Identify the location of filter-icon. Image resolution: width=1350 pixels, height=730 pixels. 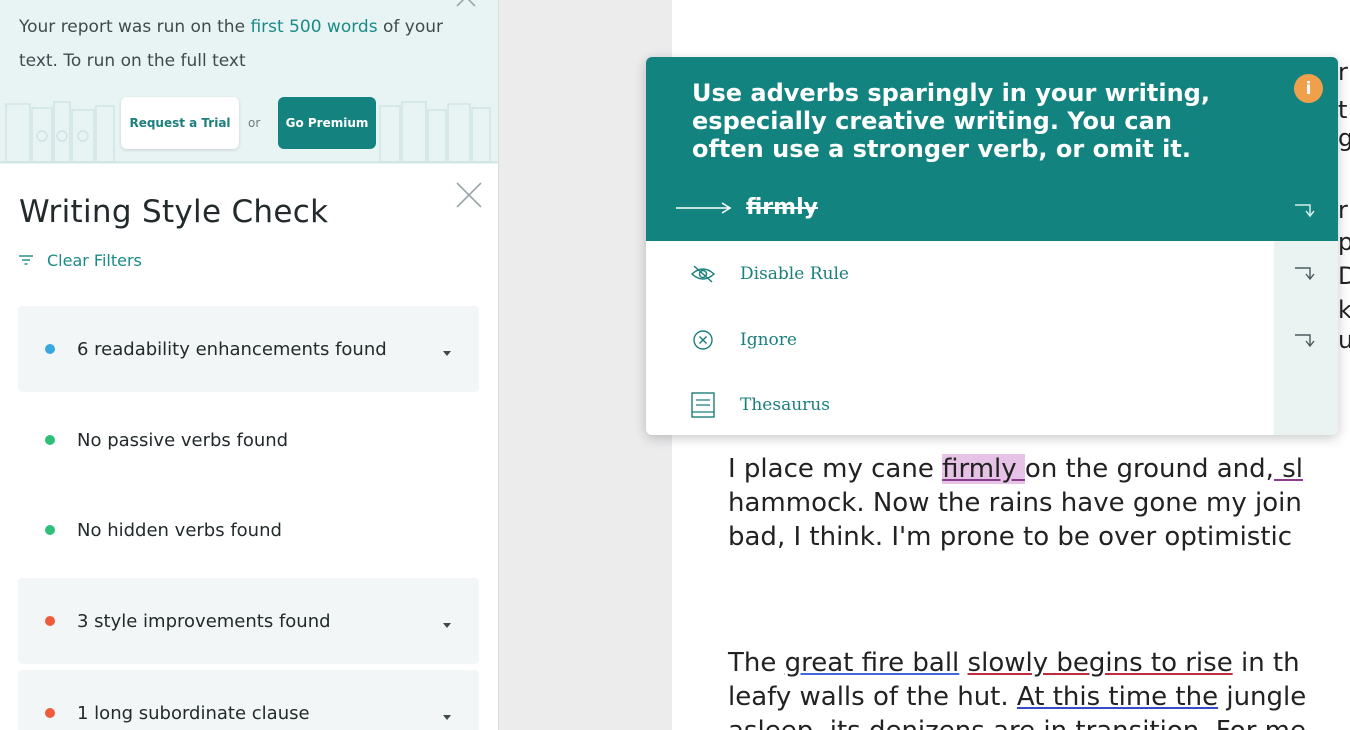
(26, 260).